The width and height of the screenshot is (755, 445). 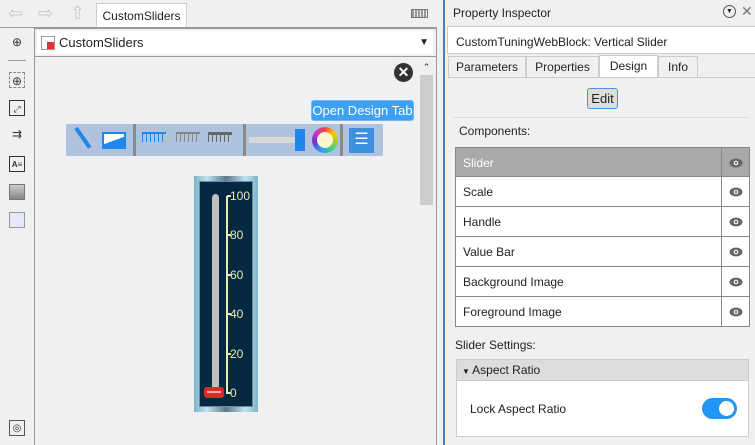 I want to click on left-toolbar: ⊕ ⊕ ⤢ ⇉ A≡ ◎, so click(x=17, y=236).